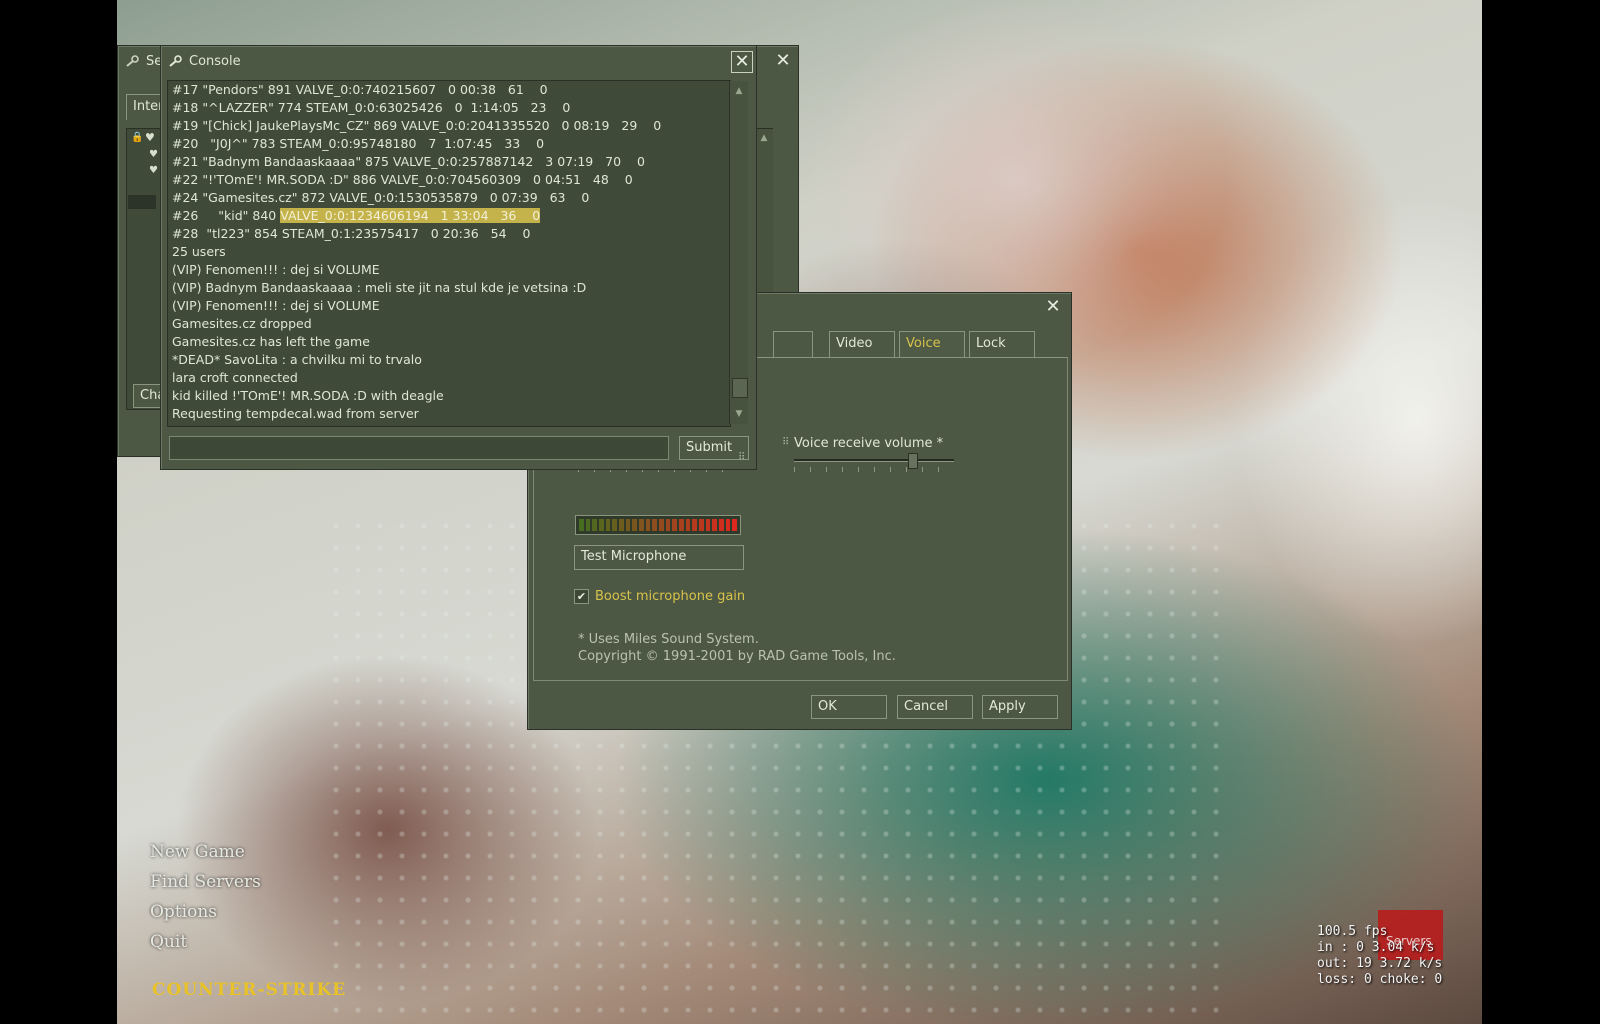 The height and width of the screenshot is (1024, 1600). Describe the element at coordinates (175, 61) in the screenshot. I see `steam-icon` at that location.